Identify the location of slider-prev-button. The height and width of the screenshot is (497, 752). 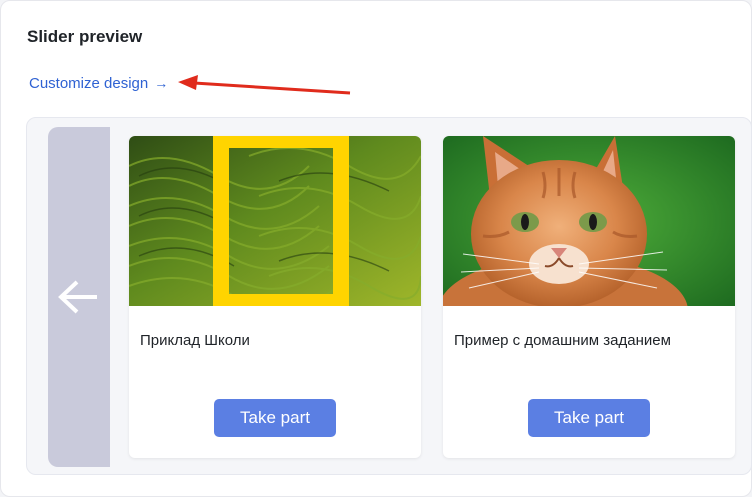
(79, 297).